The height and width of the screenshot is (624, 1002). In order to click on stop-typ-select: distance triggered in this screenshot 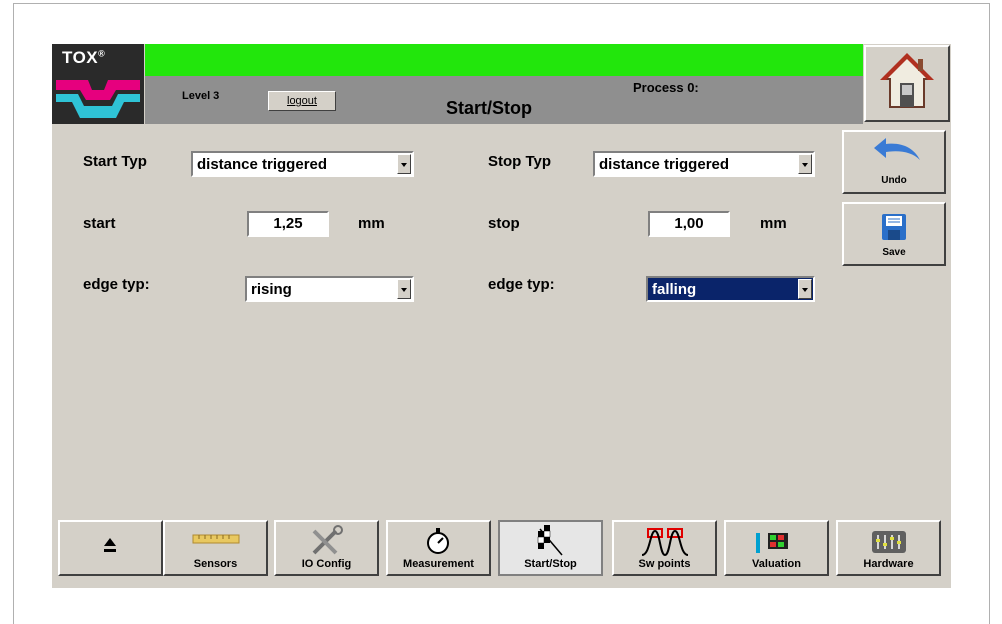, I will do `click(704, 164)`.